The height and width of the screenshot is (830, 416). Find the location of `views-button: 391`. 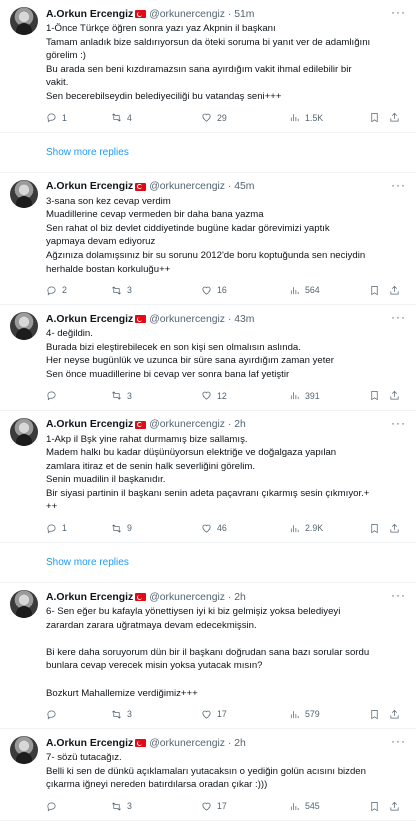

views-button: 391 is located at coordinates (329, 395).